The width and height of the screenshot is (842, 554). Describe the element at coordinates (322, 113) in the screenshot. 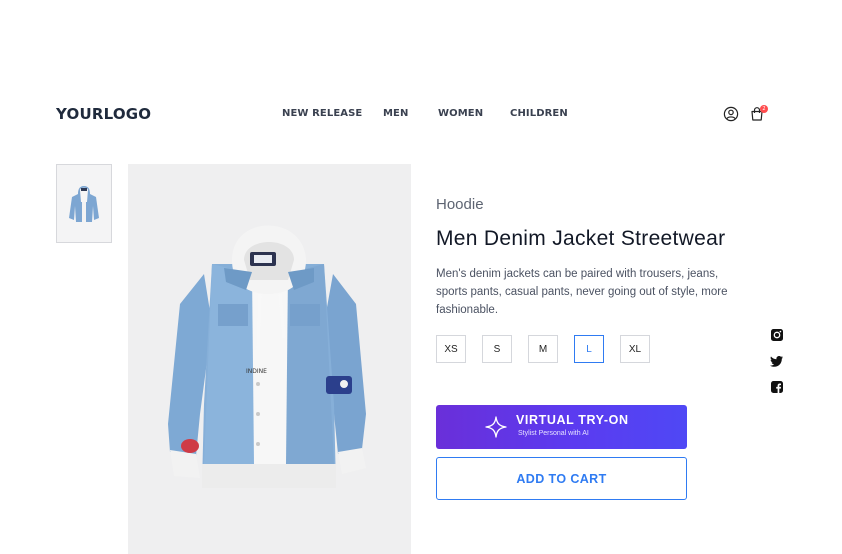

I see `nav-new-release: NEW RELEASE` at that location.